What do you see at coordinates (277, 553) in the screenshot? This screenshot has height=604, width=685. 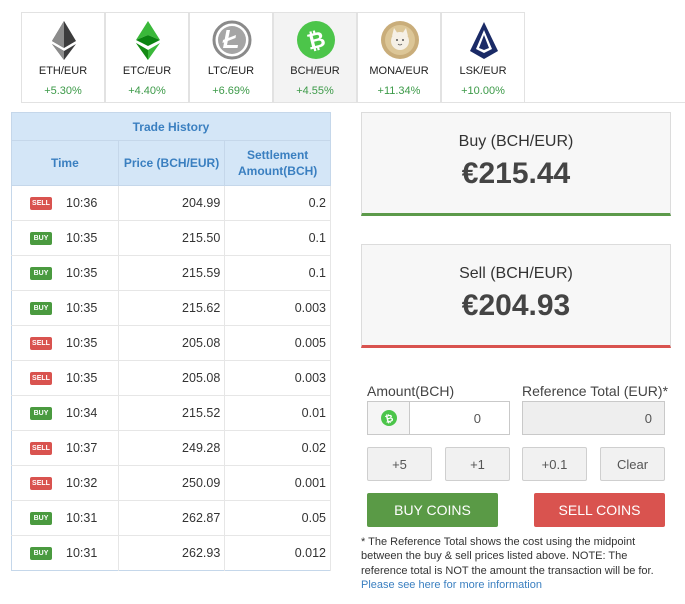 I see `trade-amount: 0.012` at bounding box center [277, 553].